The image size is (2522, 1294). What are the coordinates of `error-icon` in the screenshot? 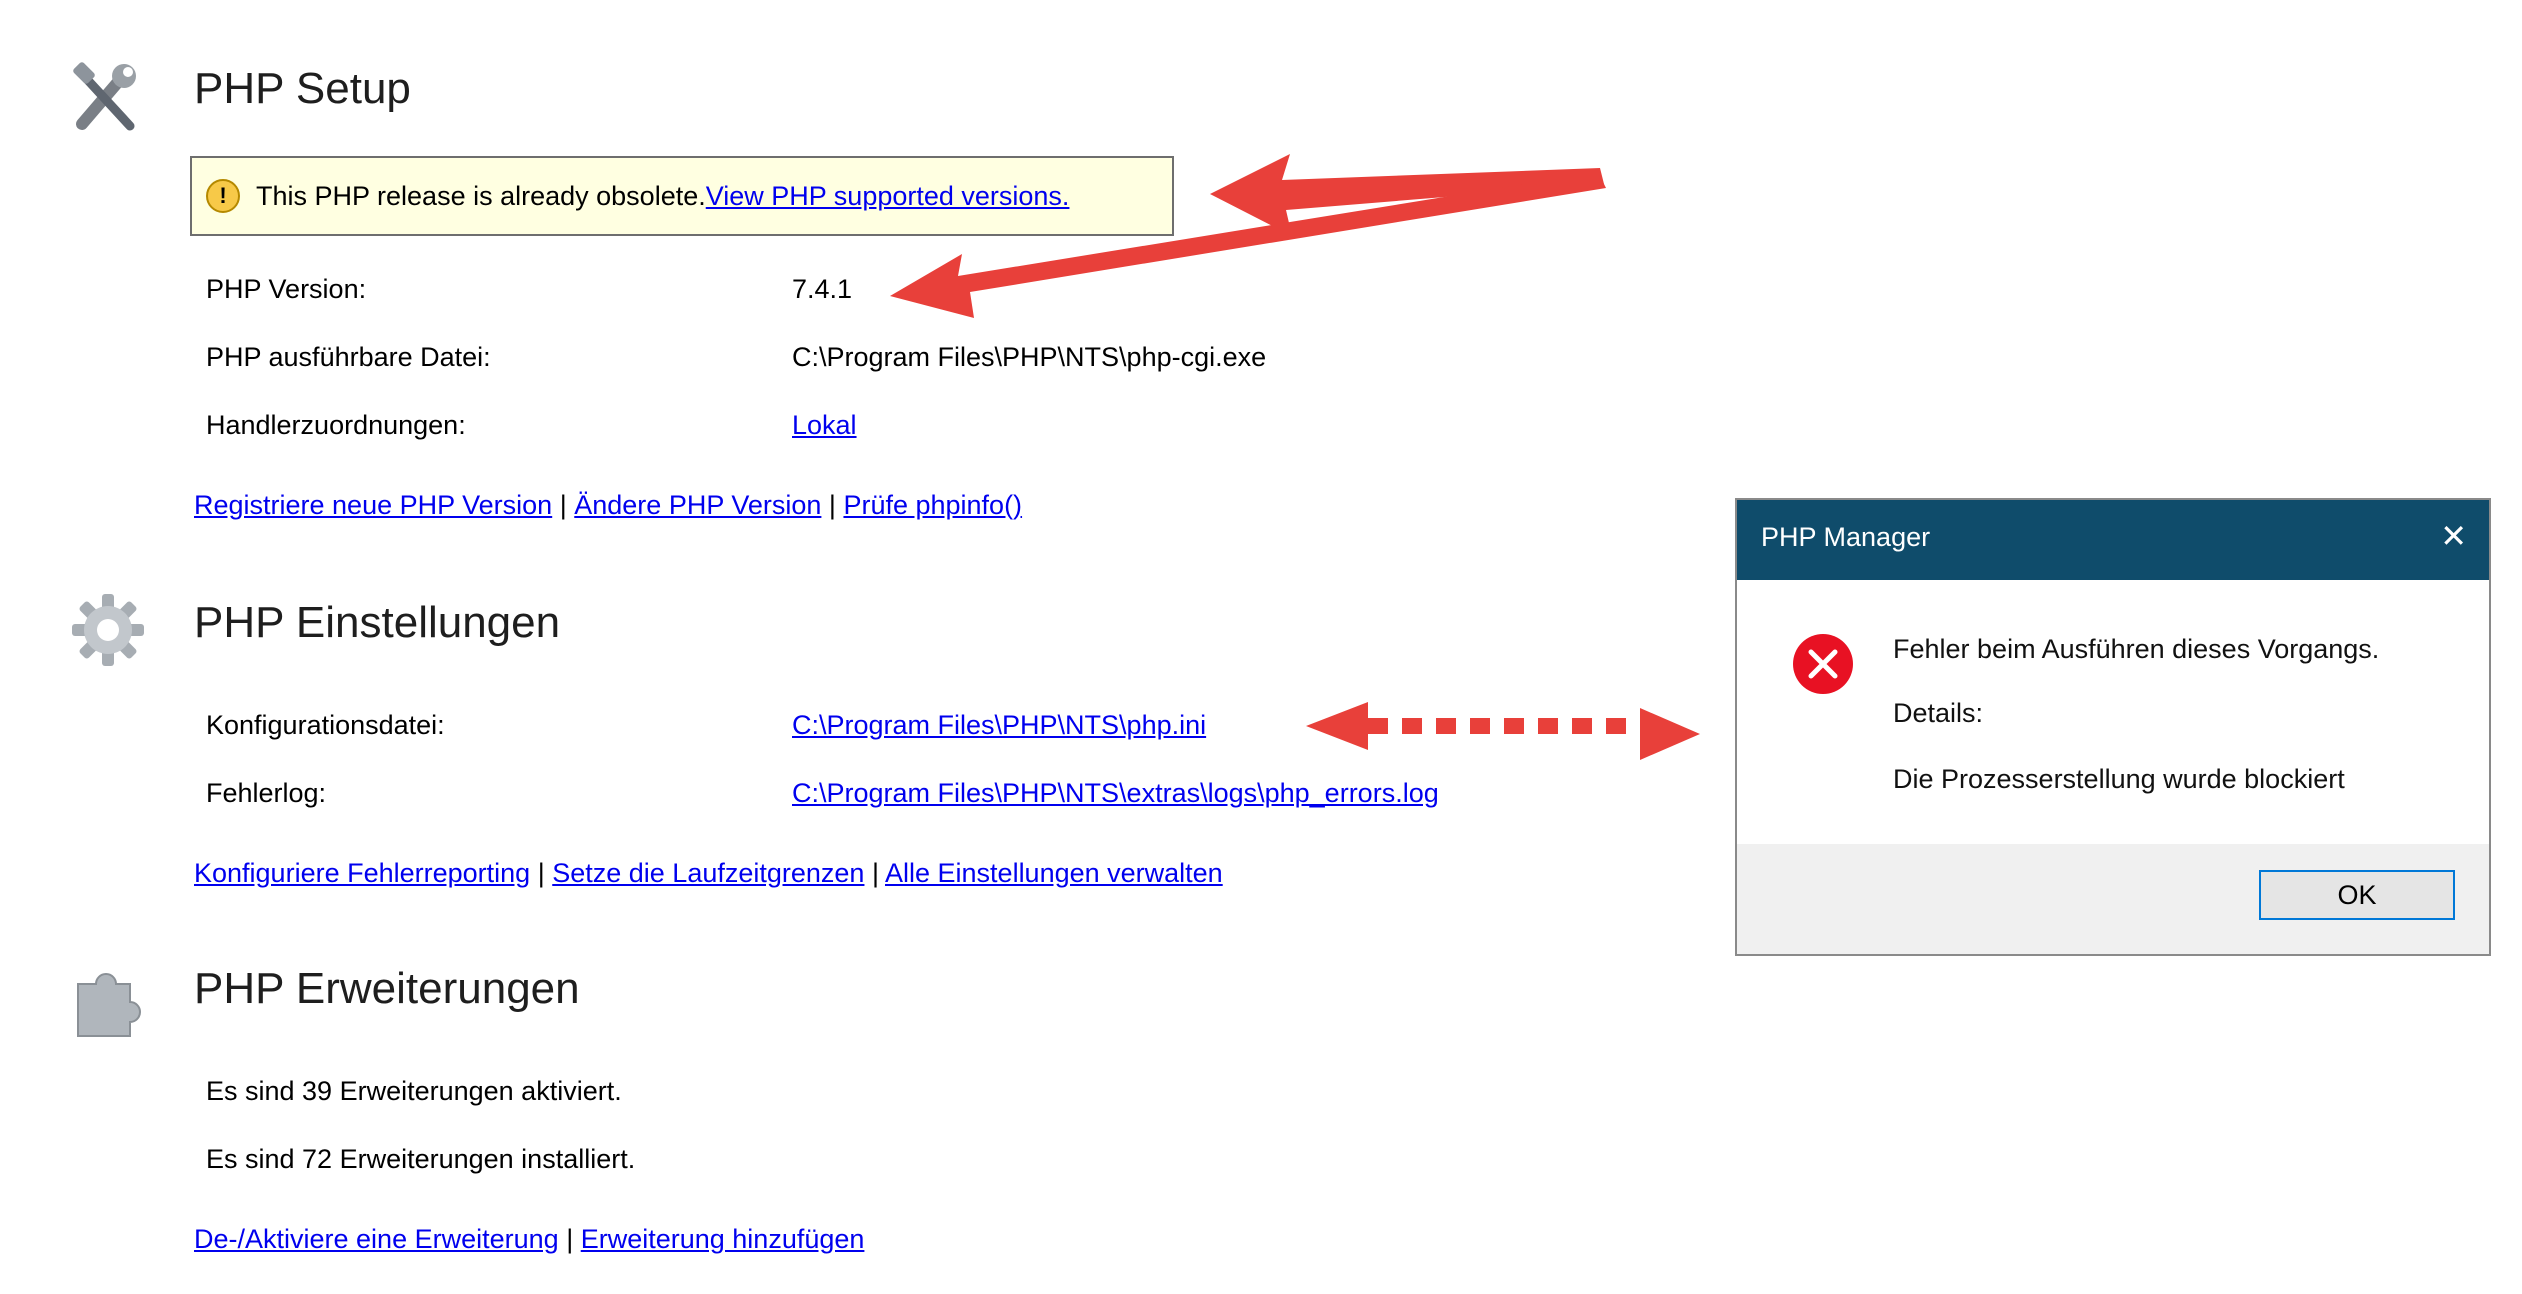 It's located at (1823, 664).